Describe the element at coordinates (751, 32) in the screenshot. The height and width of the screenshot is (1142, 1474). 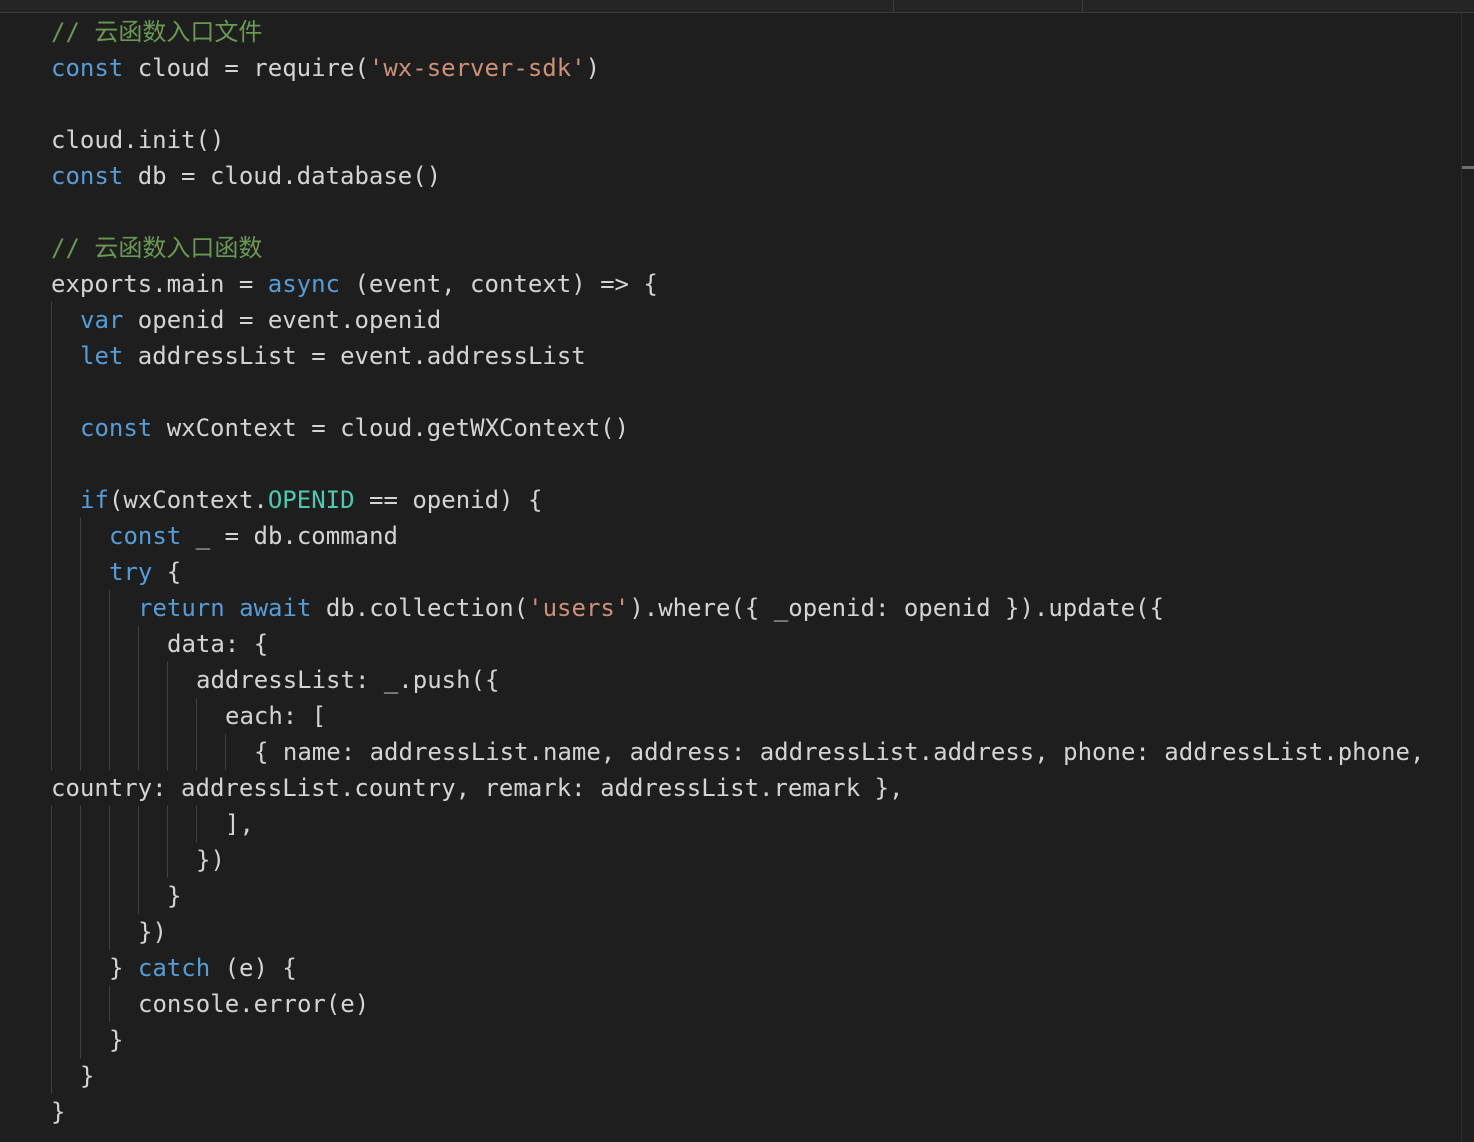
I see `code-line: // 云函数入口文件` at that location.